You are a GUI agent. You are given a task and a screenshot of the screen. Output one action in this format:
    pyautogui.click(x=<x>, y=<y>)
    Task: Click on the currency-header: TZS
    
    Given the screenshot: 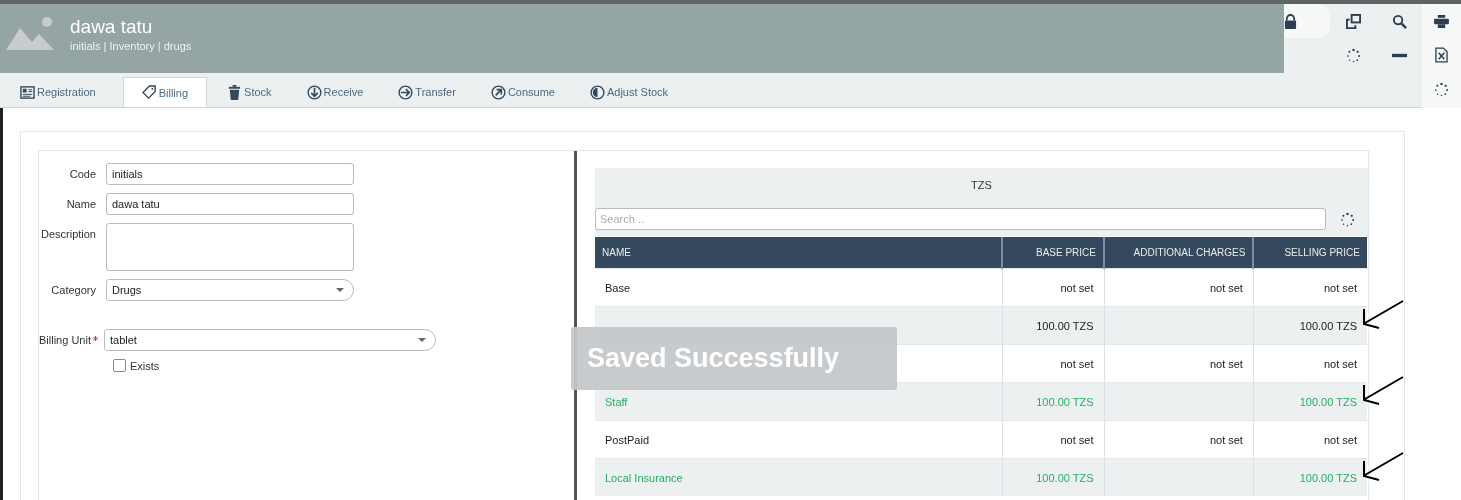 What is the action you would take?
    pyautogui.click(x=981, y=185)
    